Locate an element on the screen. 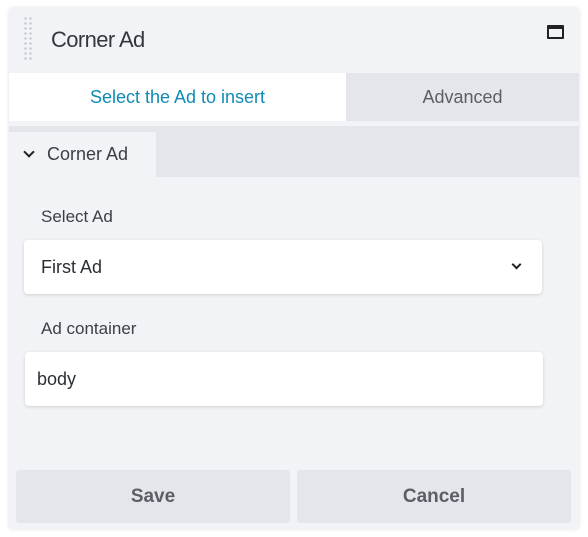  ad-container-input is located at coordinates (284, 379).